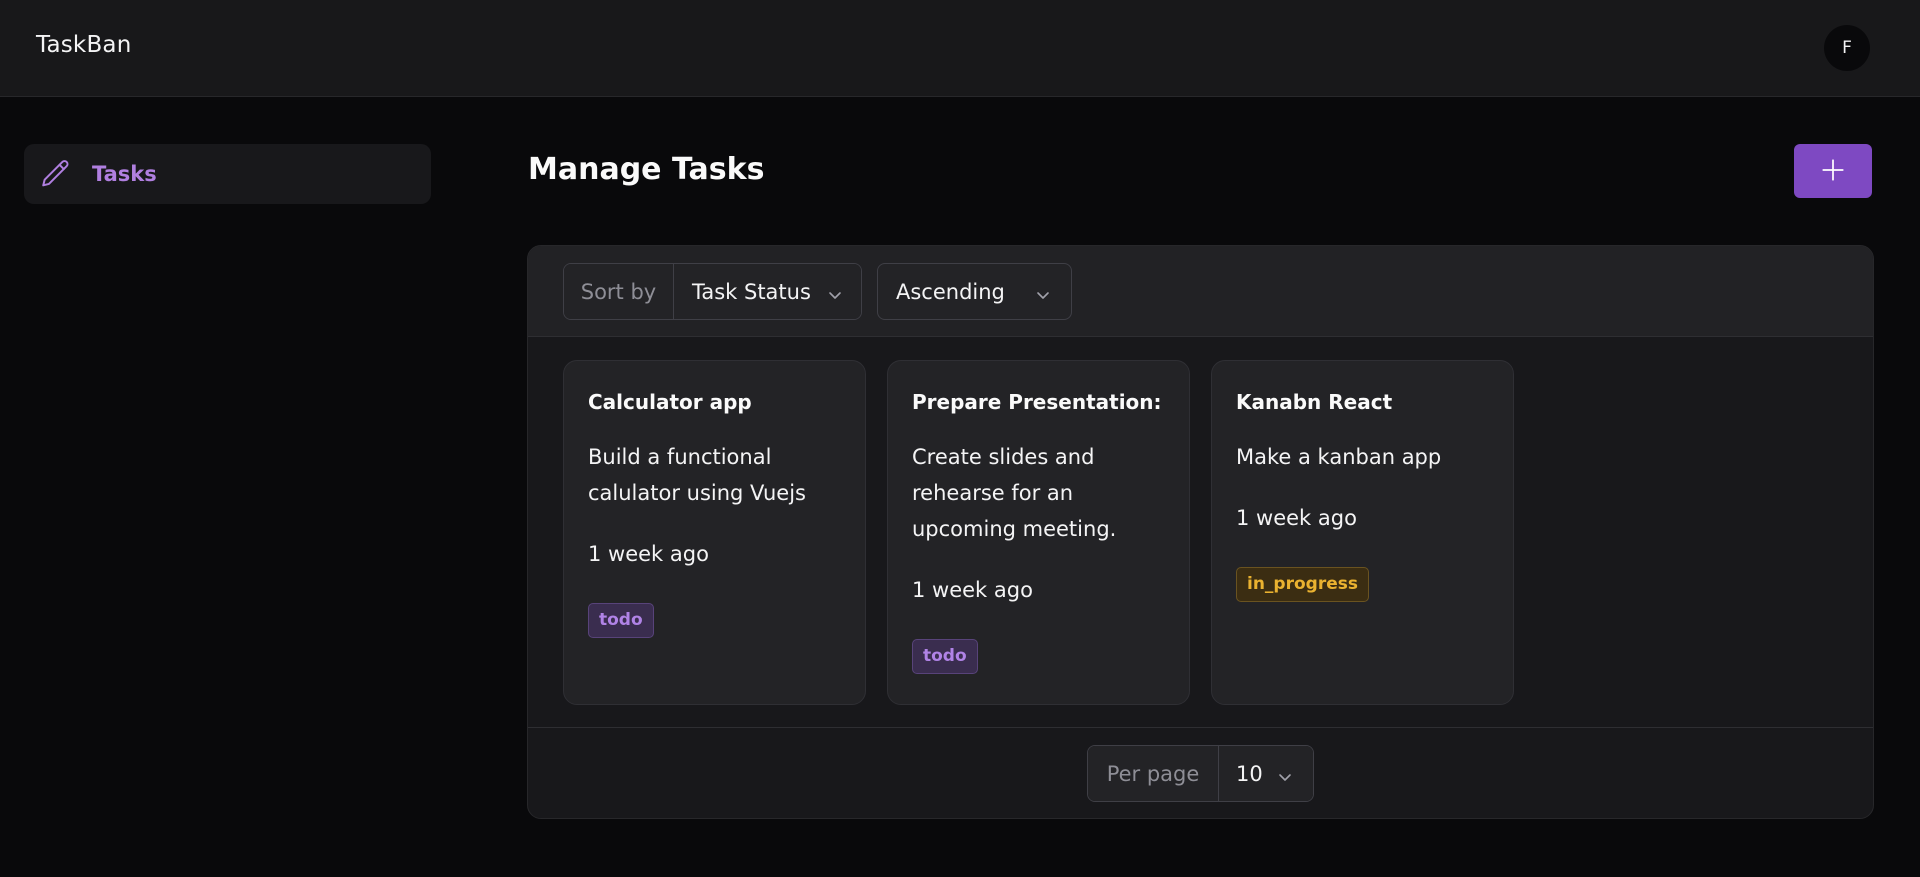 The image size is (1920, 877). What do you see at coordinates (751, 291) in the screenshot?
I see `sort-field-value: Task Status` at bounding box center [751, 291].